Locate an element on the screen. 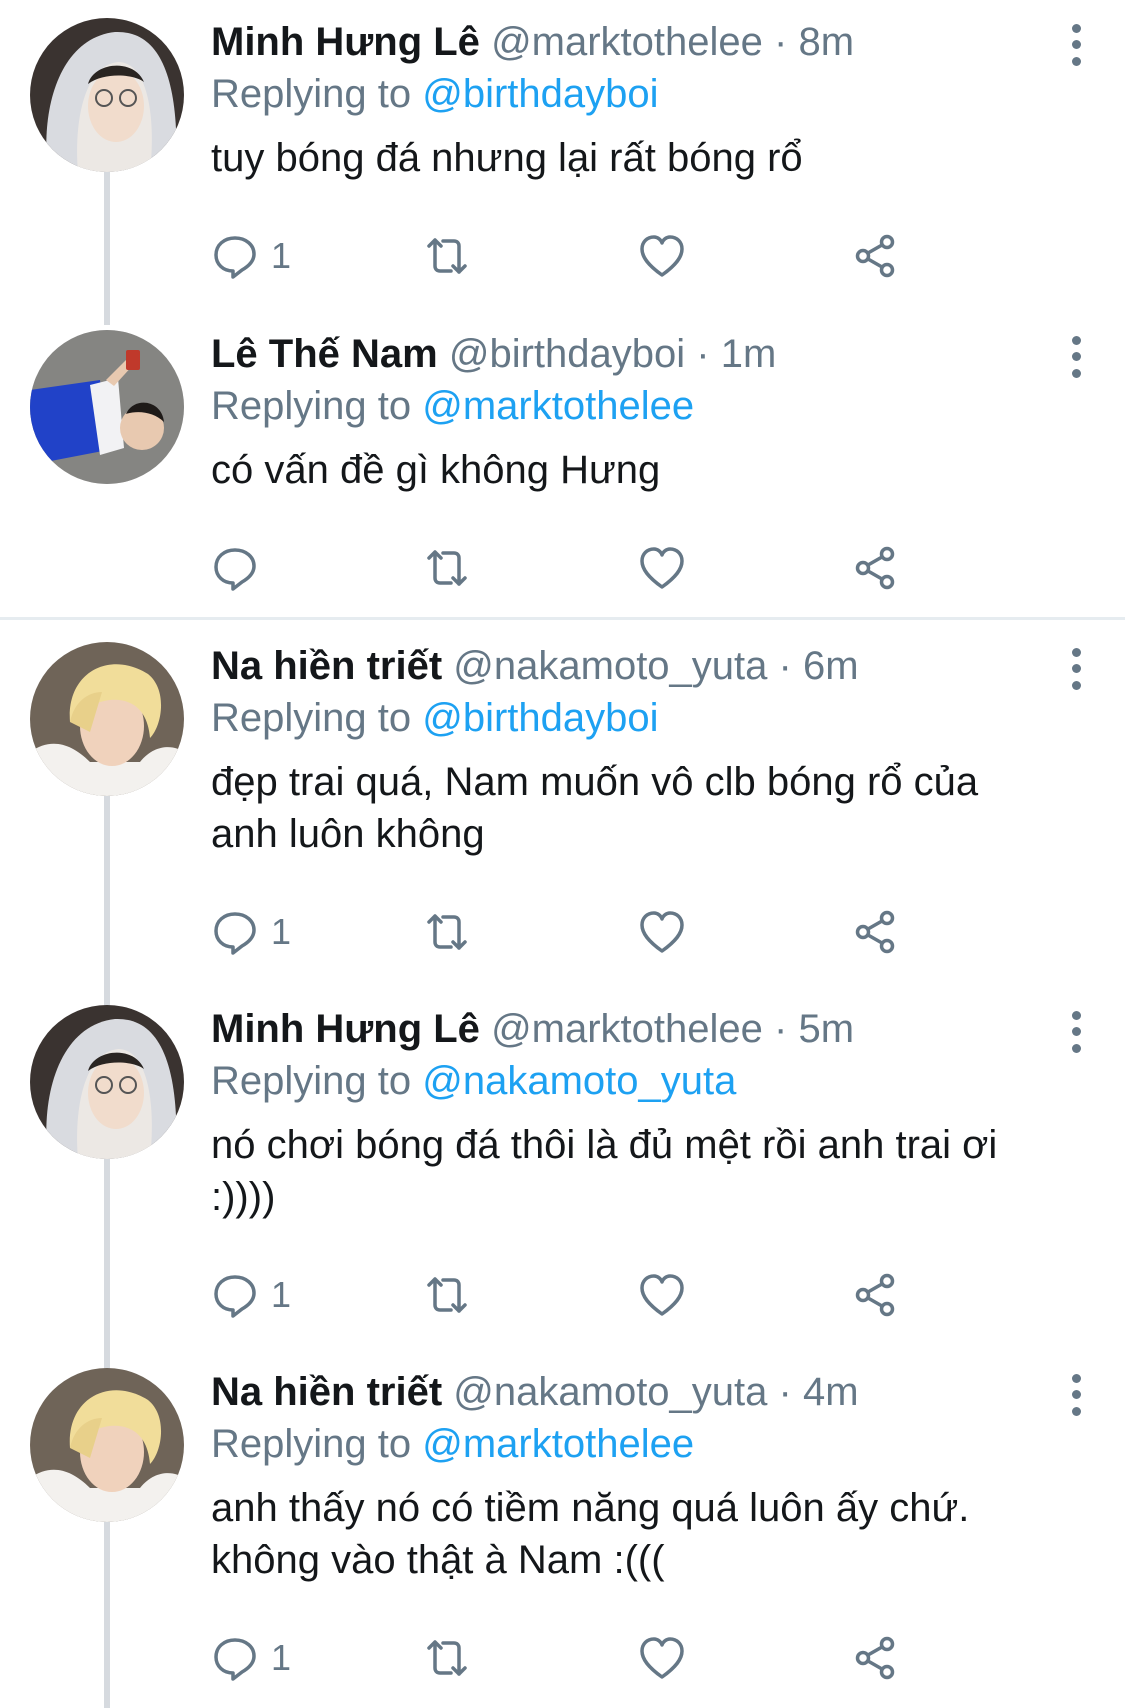 The image size is (1125, 1708). user-handle: @birthdayboi is located at coordinates (567, 354).